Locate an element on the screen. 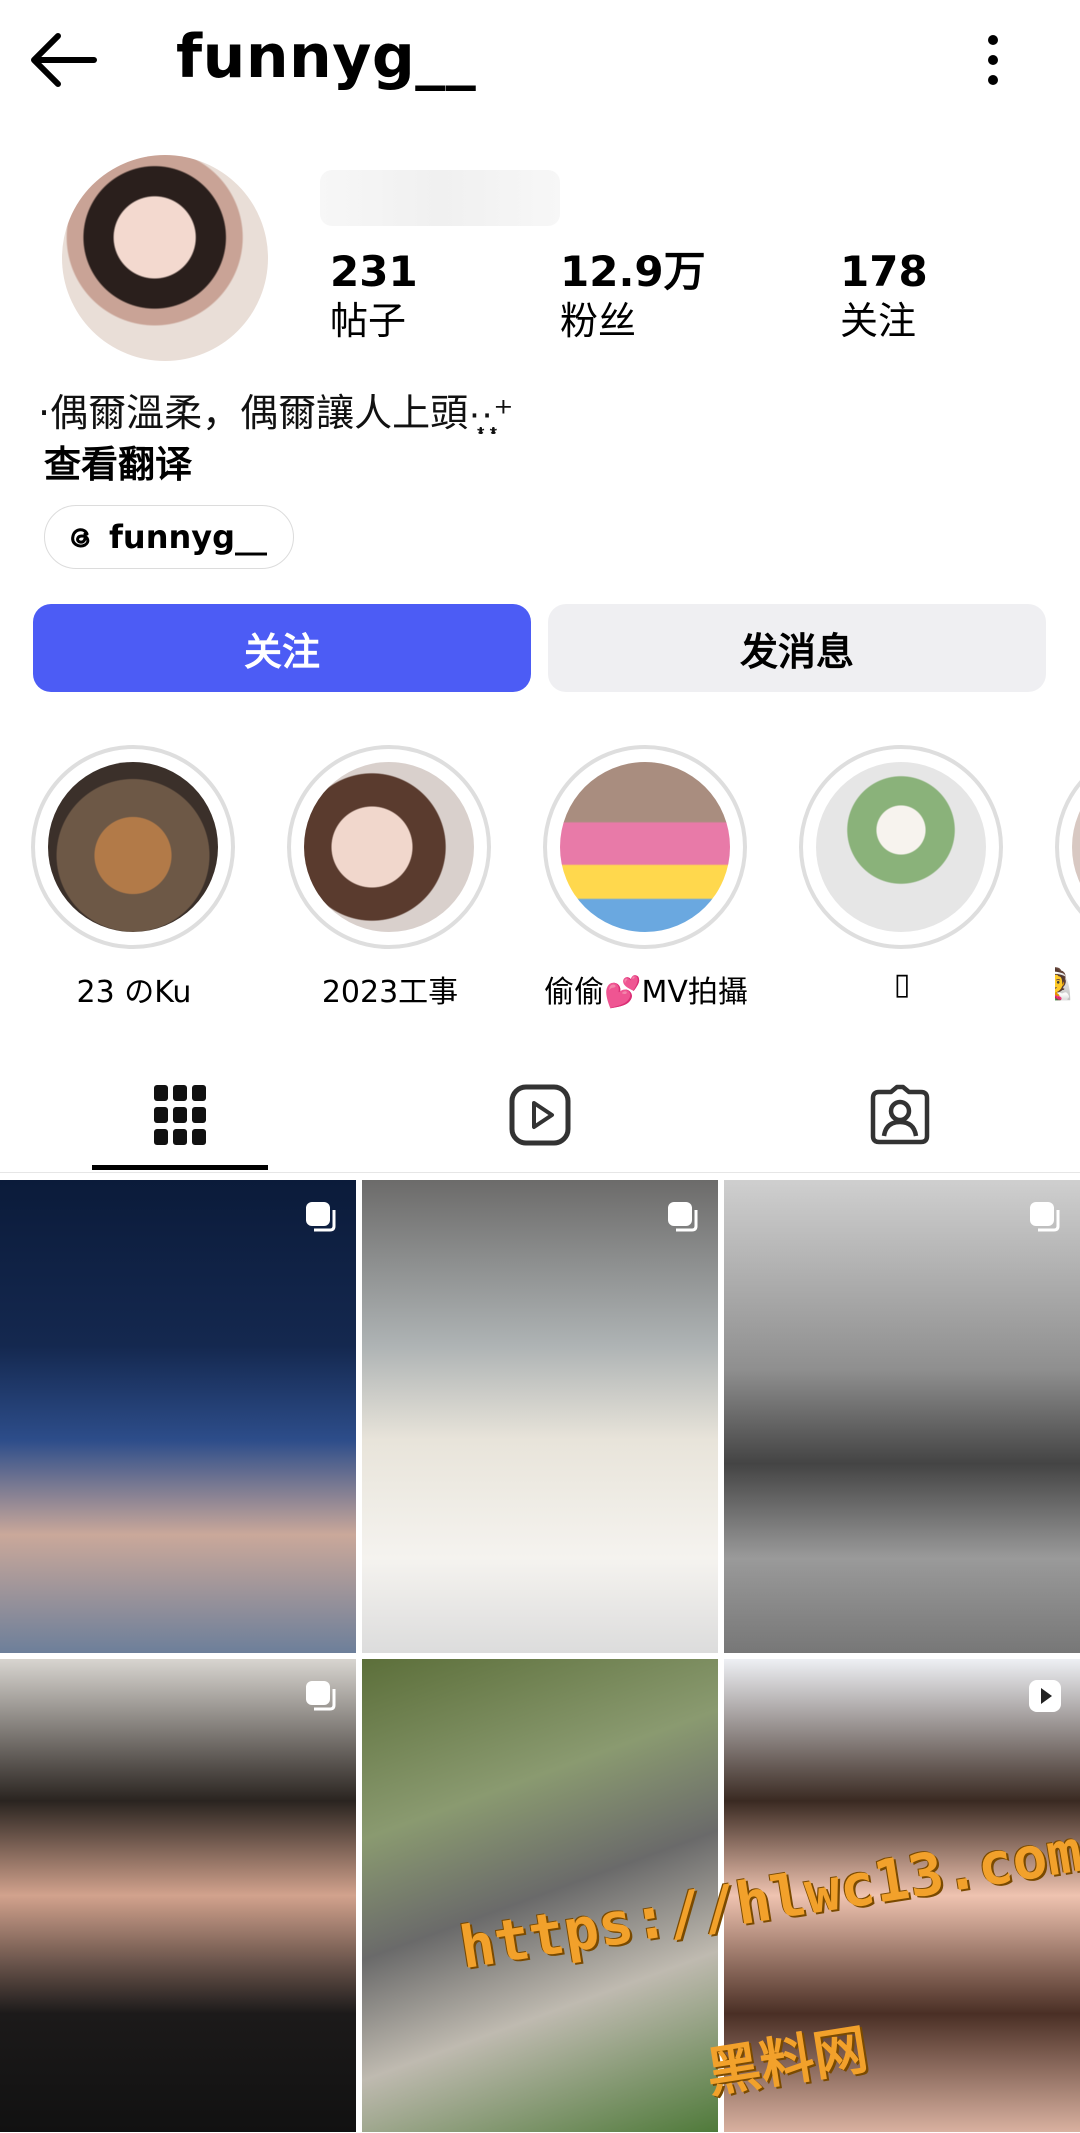 The height and width of the screenshot is (2133, 1080). message-button: 发消息 is located at coordinates (797, 648).